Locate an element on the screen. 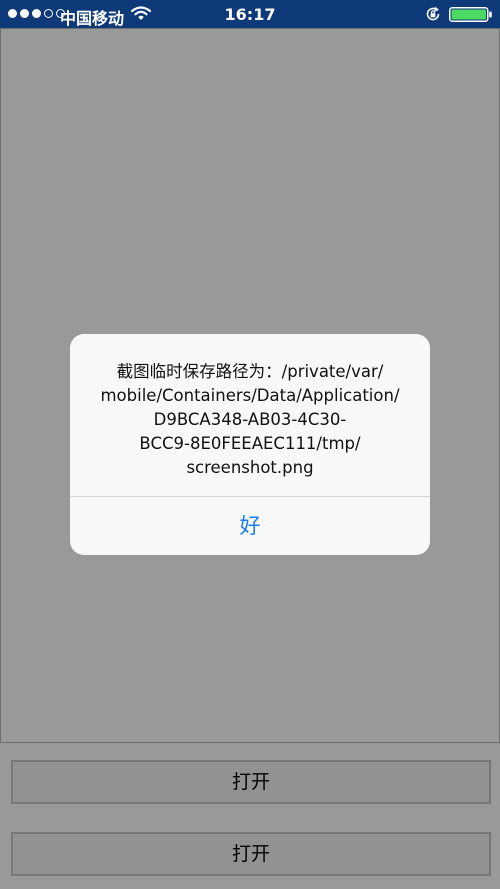  alert-message-line: 截图临时保存路径为：/private/var/ is located at coordinates (250, 371).